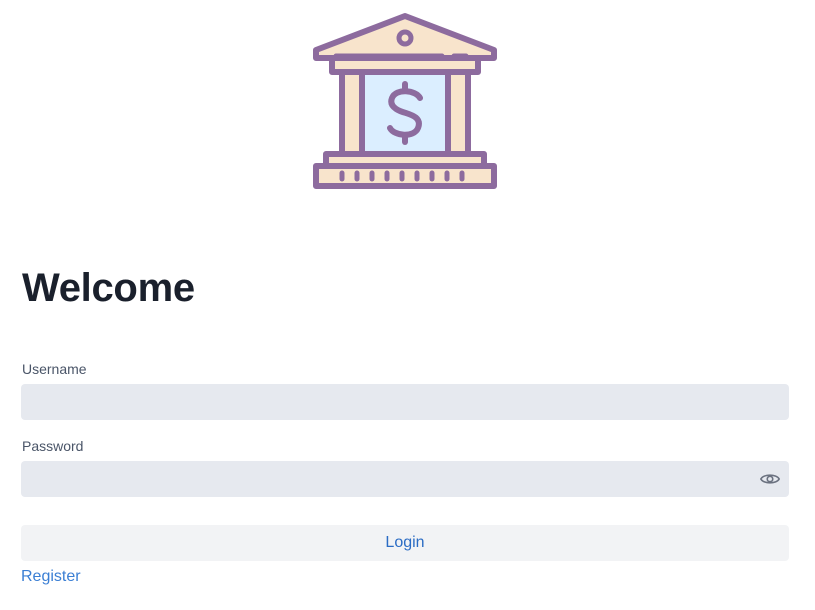  What do you see at coordinates (51, 577) in the screenshot?
I see `register-link: Register` at bounding box center [51, 577].